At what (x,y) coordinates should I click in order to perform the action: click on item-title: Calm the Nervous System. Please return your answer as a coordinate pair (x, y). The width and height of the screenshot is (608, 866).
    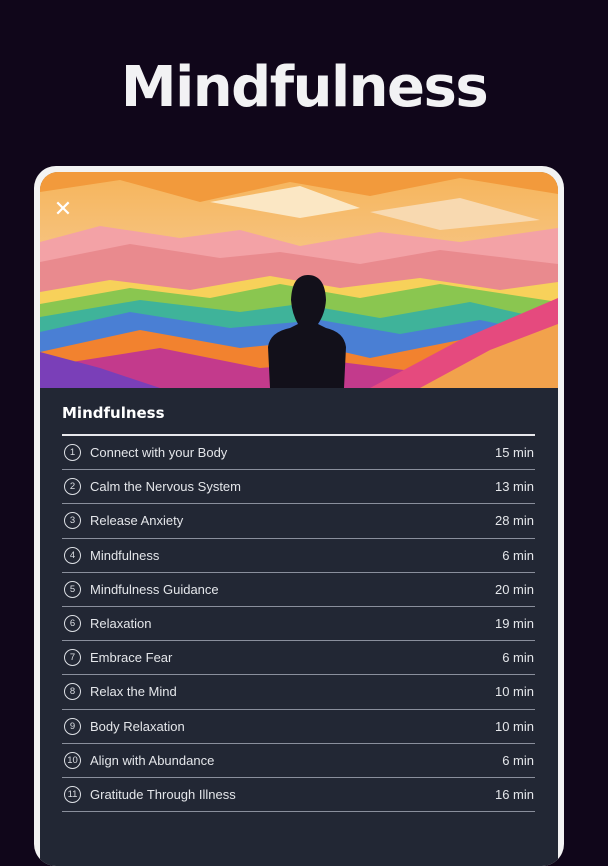
    Looking at the image, I should click on (165, 487).